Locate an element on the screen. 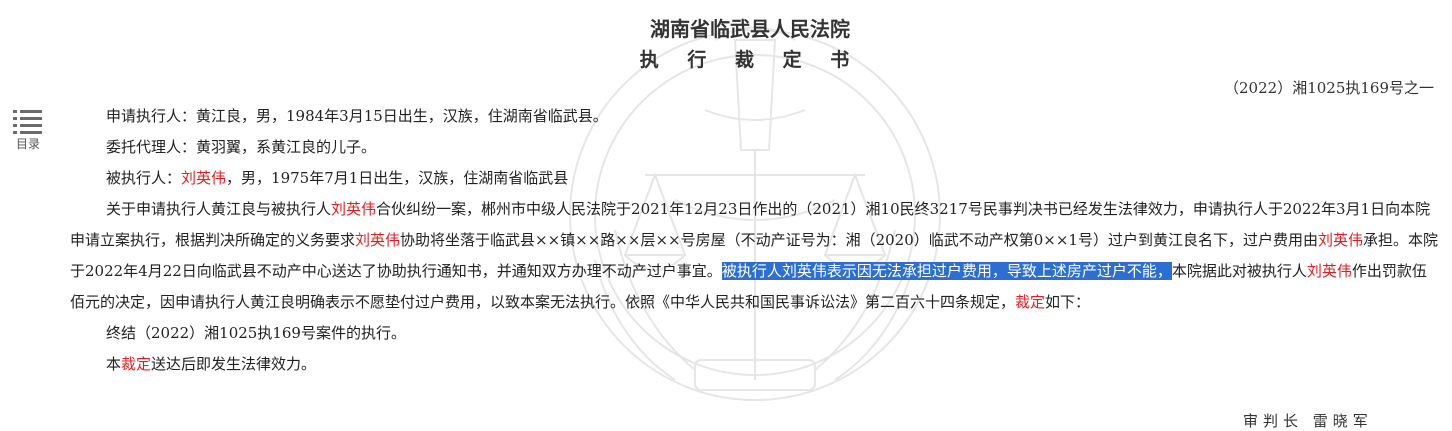 The image size is (1452, 431). respondent-paragraph: 被执行人：刘英伟，男，1975年7月1日出生，汉族，住湖南省临武县 is located at coordinates (754, 178).